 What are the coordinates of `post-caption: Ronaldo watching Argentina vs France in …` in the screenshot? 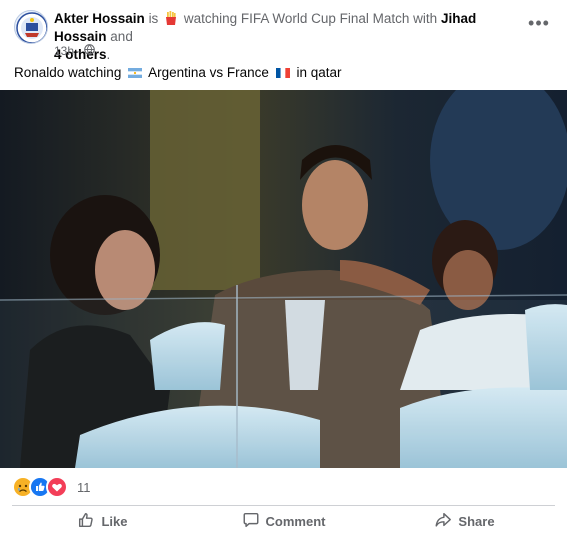 It's located at (177, 73).